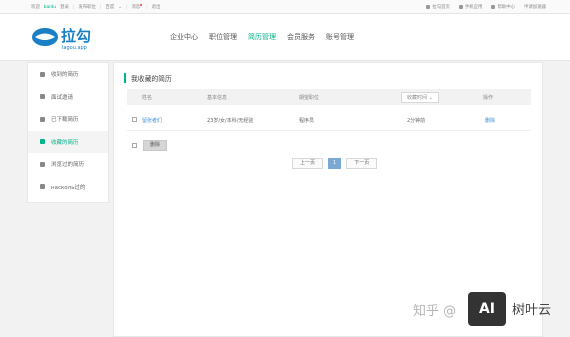 This screenshot has width=570, height=337. Describe the element at coordinates (65, 75) in the screenshot. I see `sidebar-item-label: 收到的简历` at that location.